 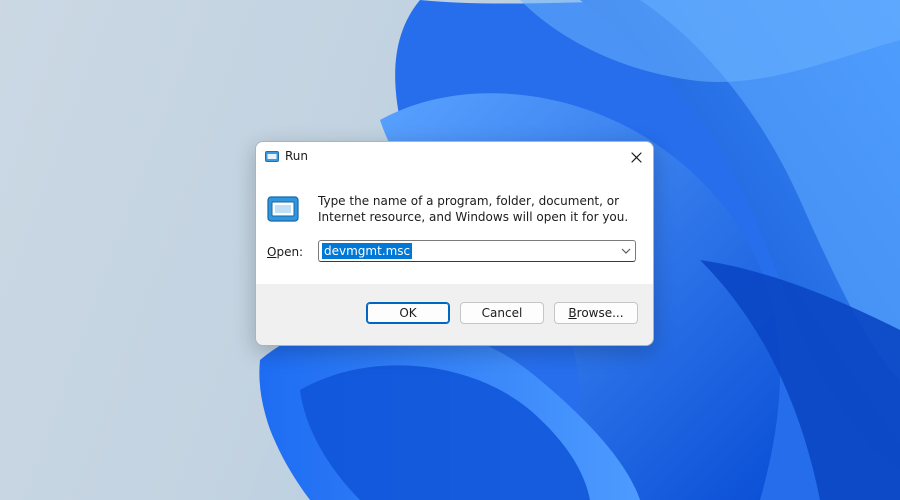 I want to click on close-icon, so click(x=636, y=157).